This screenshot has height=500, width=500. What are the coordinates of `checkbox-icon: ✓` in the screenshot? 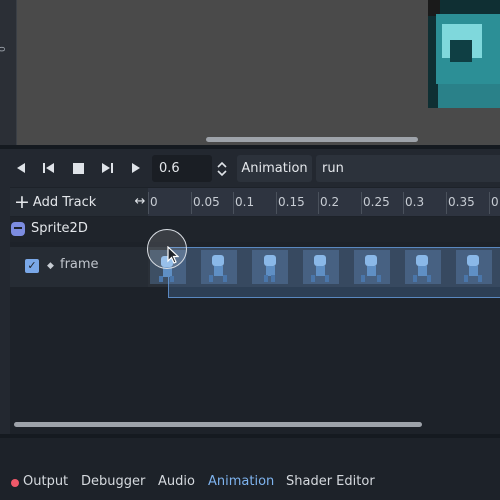 It's located at (32, 266).